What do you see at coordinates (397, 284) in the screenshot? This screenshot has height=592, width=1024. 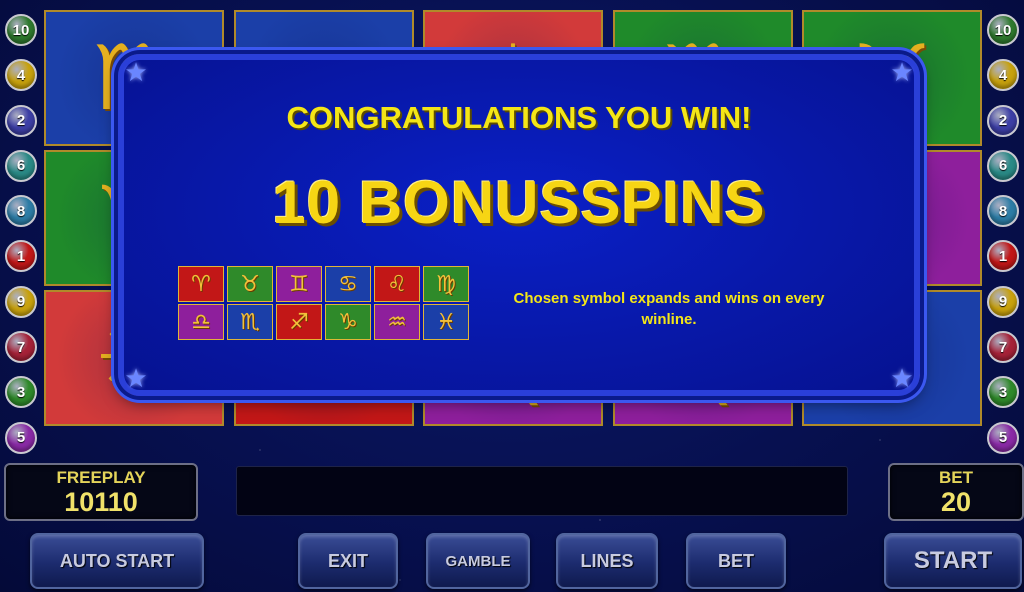 I see `leo-icon: ♌` at bounding box center [397, 284].